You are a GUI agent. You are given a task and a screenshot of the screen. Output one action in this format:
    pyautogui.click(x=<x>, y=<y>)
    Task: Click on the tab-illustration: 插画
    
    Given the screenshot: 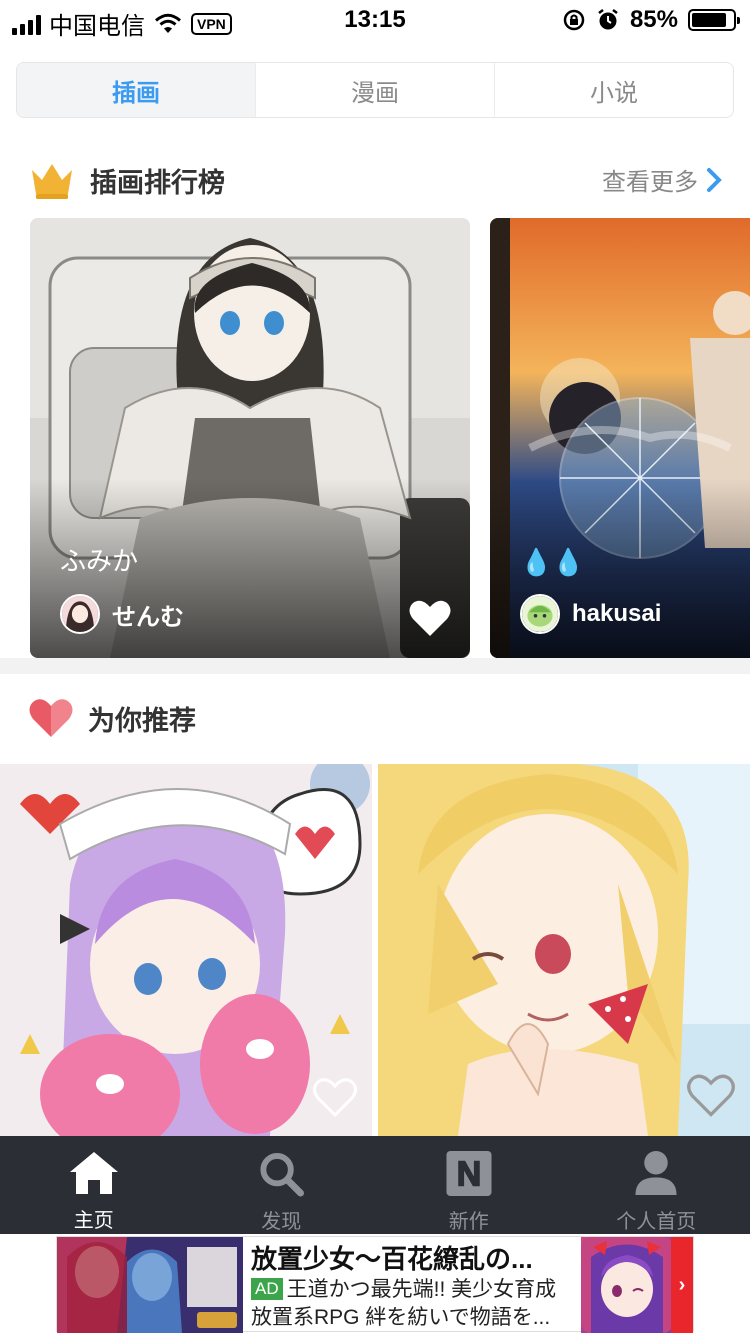 What is the action you would take?
    pyautogui.click(x=136, y=90)
    